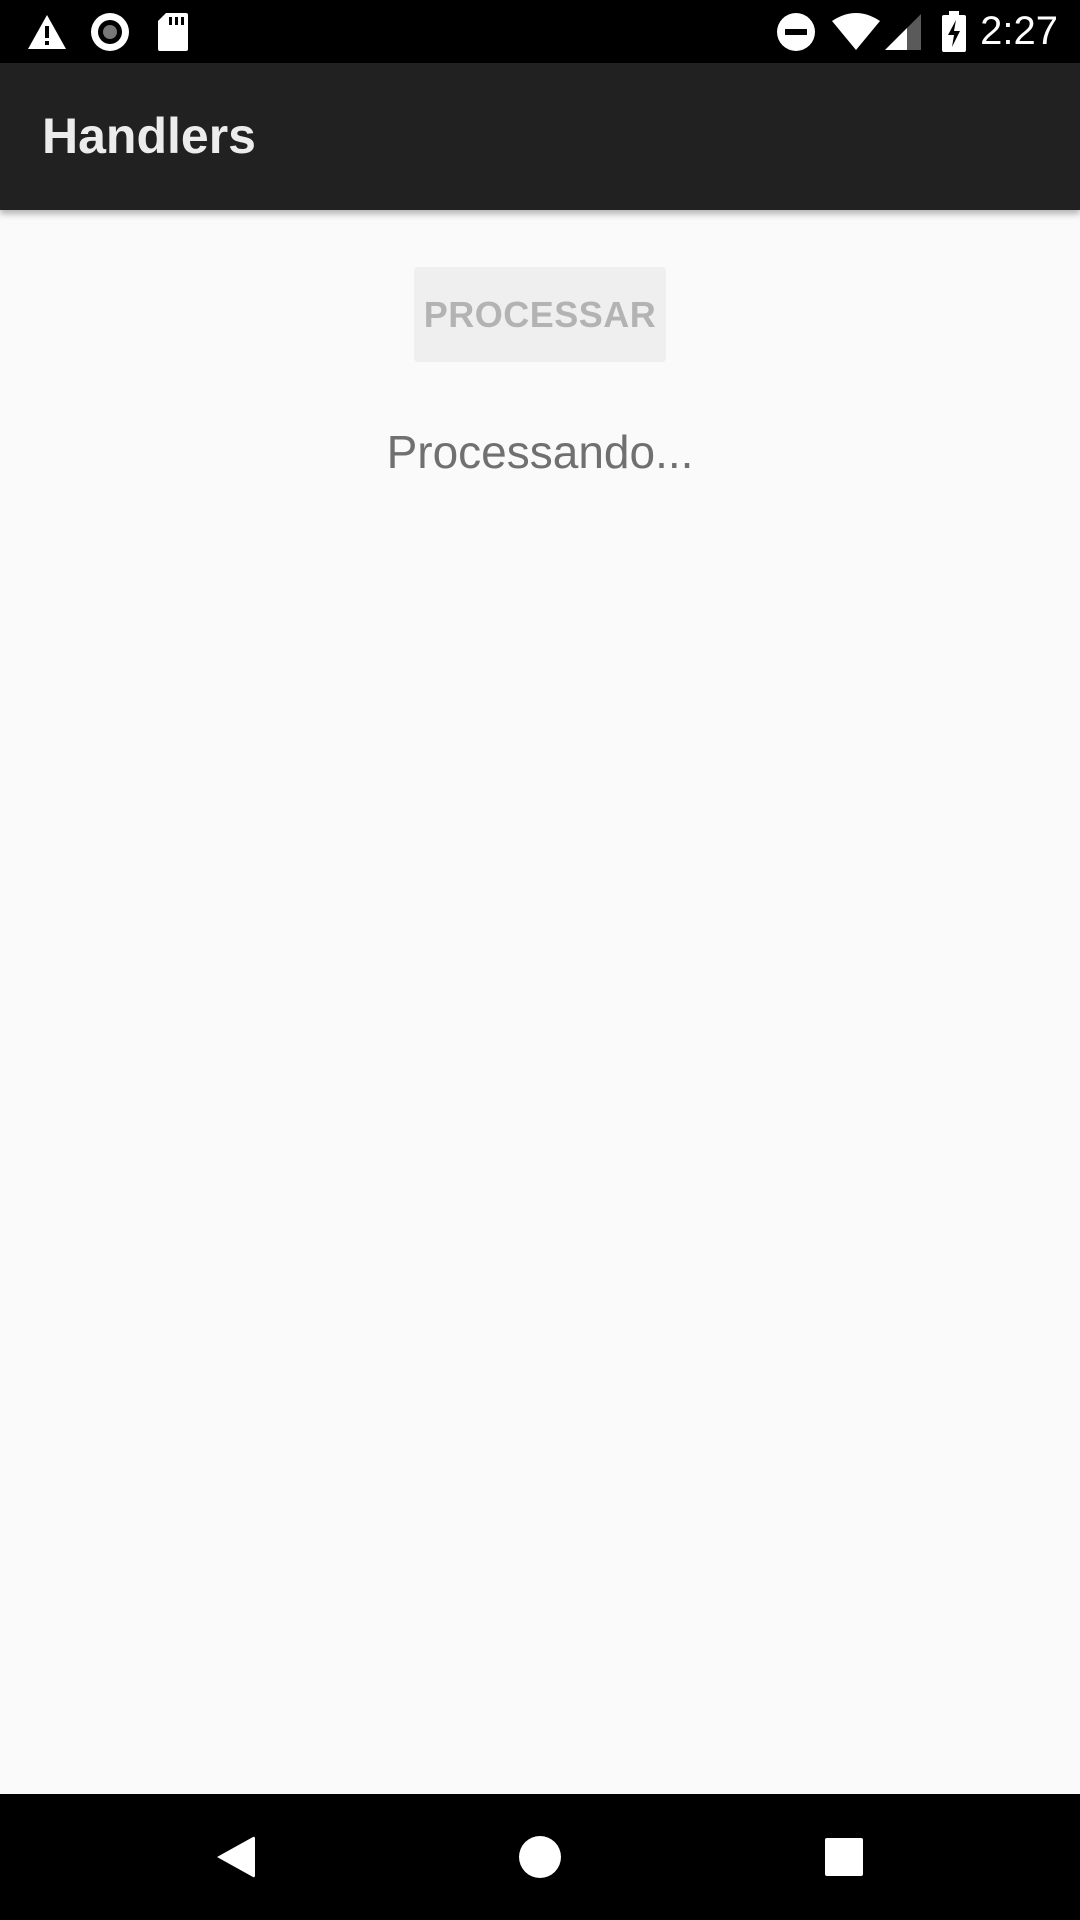  Describe the element at coordinates (844, 1857) in the screenshot. I see `recents-icon` at that location.